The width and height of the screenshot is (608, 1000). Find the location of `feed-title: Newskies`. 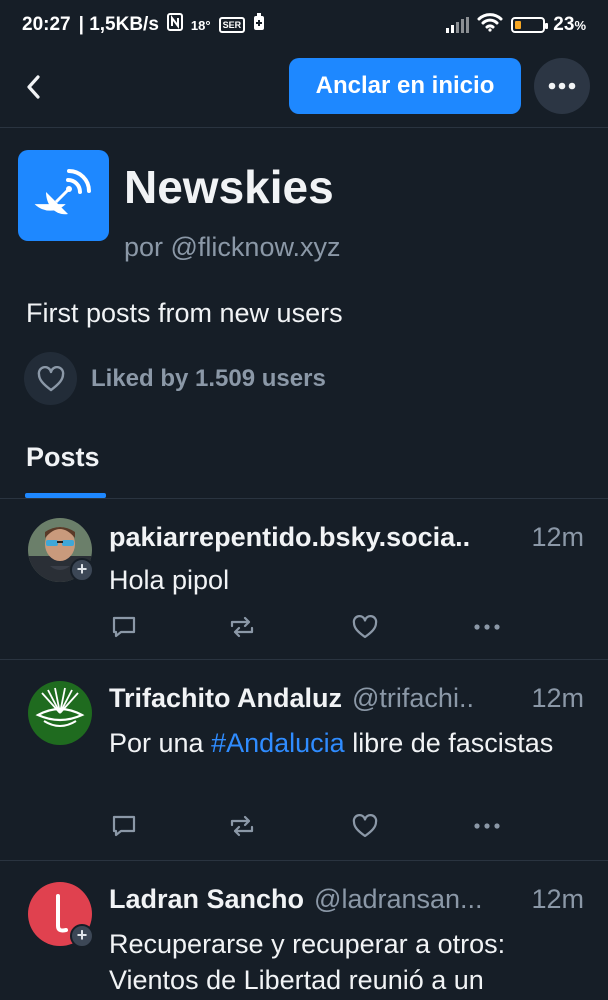

feed-title: Newskies is located at coordinates (229, 187).